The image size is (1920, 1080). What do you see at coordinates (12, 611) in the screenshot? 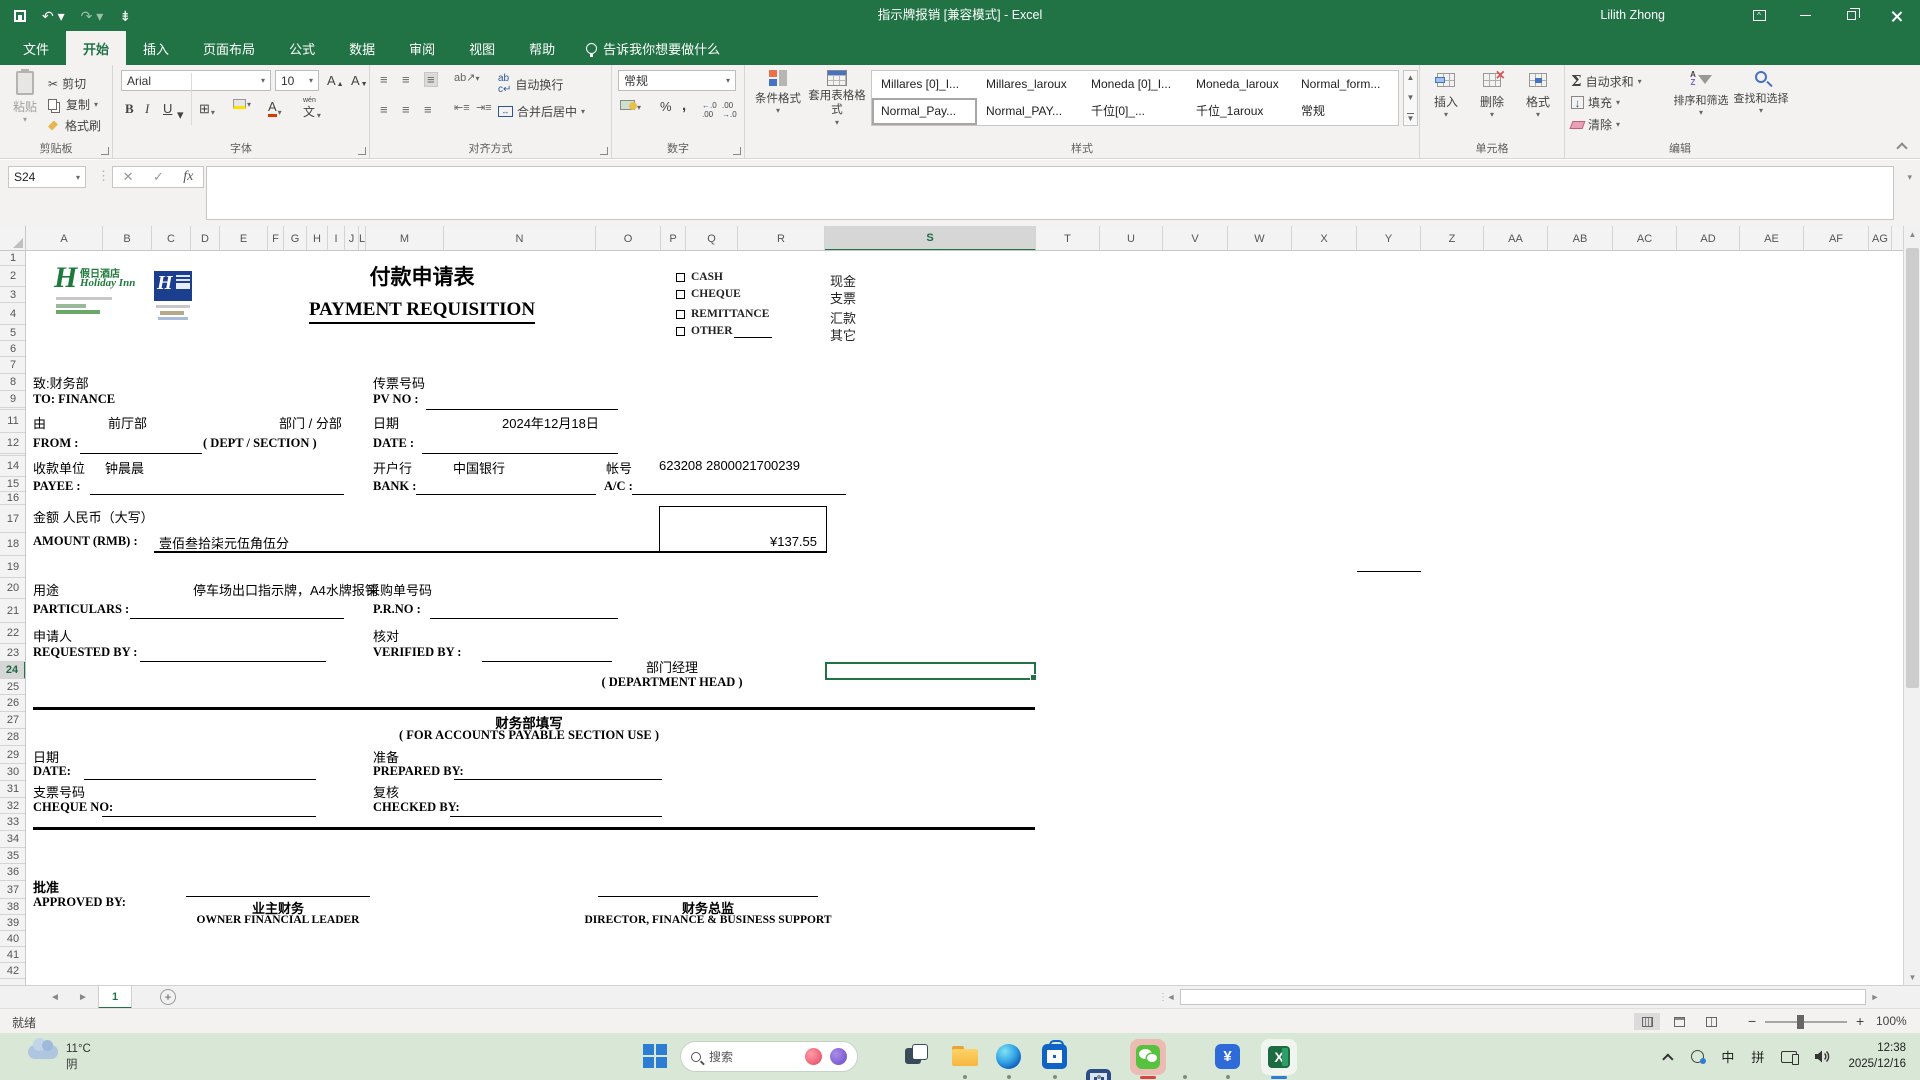
I see `row-header-21: 21` at bounding box center [12, 611].